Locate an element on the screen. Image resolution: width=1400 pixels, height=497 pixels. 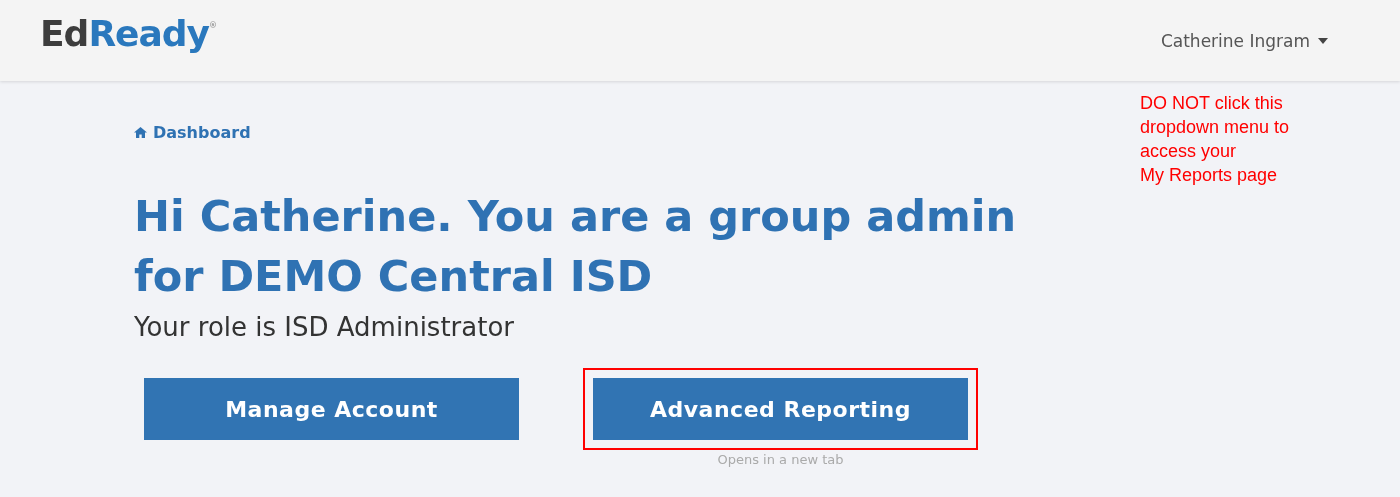
role-text: Your role is ISD Administrator is located at coordinates (324, 327).